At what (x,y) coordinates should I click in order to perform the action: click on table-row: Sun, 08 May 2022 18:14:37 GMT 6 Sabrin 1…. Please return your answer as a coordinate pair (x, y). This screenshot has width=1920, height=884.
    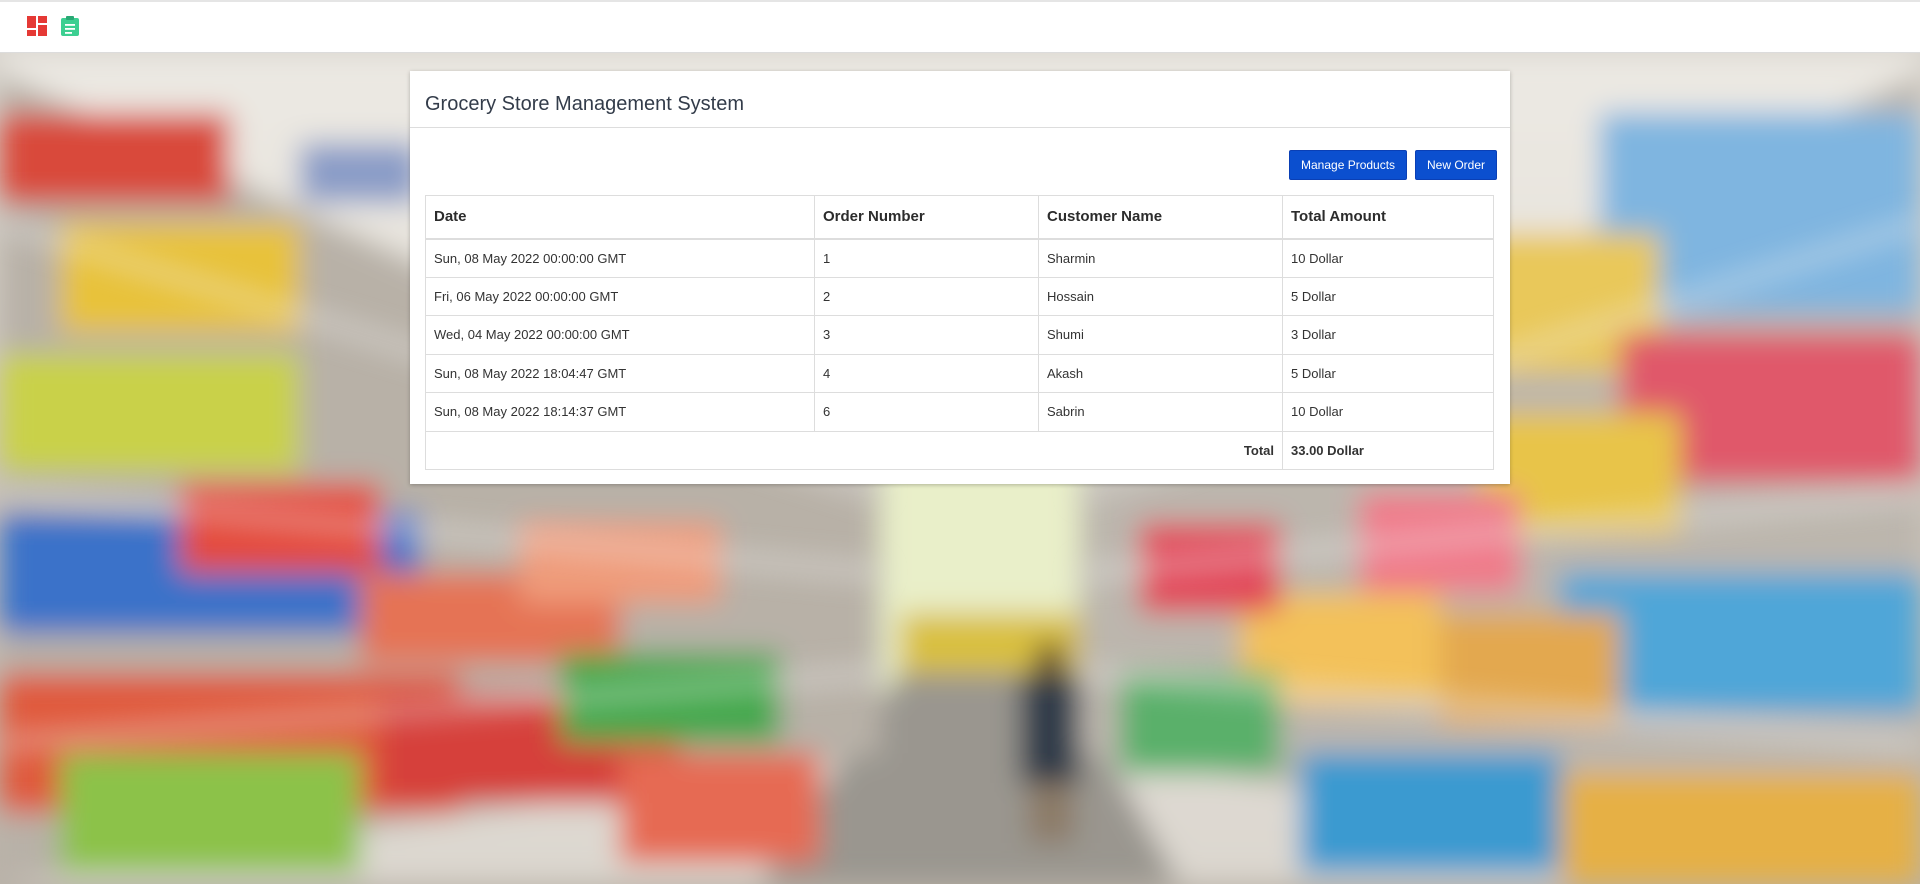
    Looking at the image, I should click on (959, 412).